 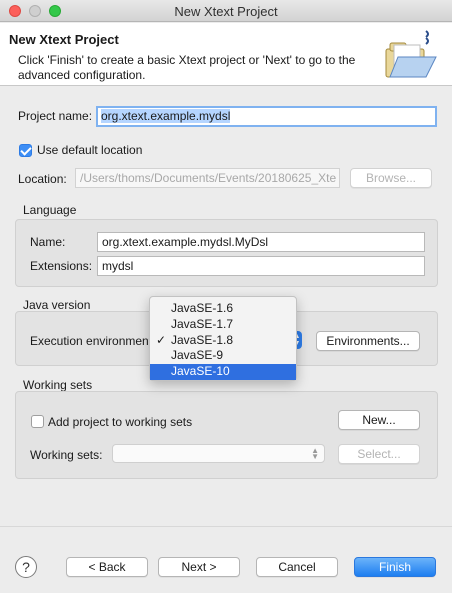 What do you see at coordinates (218, 453) in the screenshot?
I see `working-sets-combo: ▲ ▼` at bounding box center [218, 453].